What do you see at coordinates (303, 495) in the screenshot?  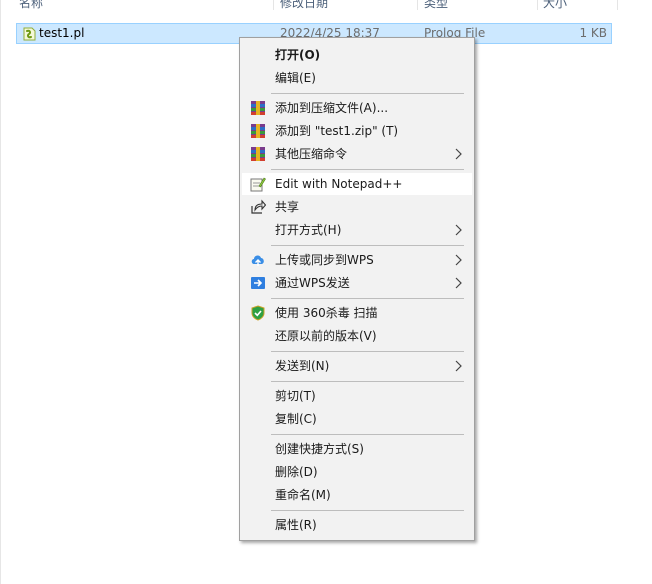 I see `menu-item-label: 重命名(M)` at bounding box center [303, 495].